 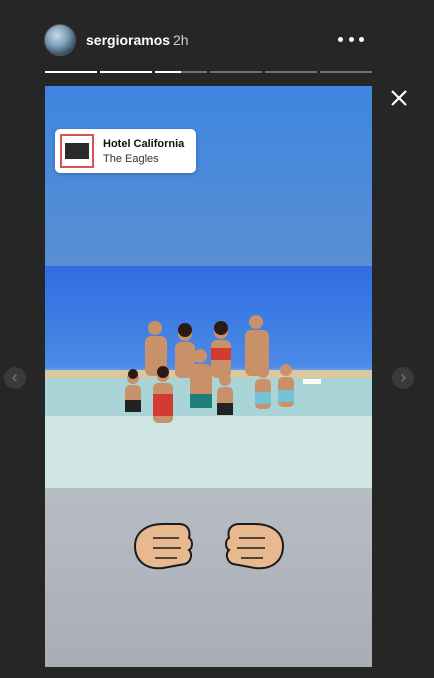 What do you see at coordinates (128, 40) in the screenshot?
I see `username: sergioramos` at bounding box center [128, 40].